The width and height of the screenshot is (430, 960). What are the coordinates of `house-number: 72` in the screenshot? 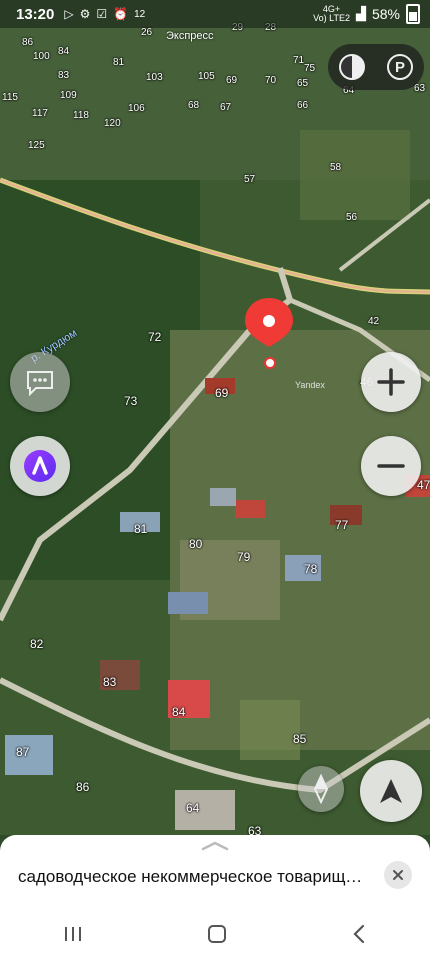 It's located at (155, 337).